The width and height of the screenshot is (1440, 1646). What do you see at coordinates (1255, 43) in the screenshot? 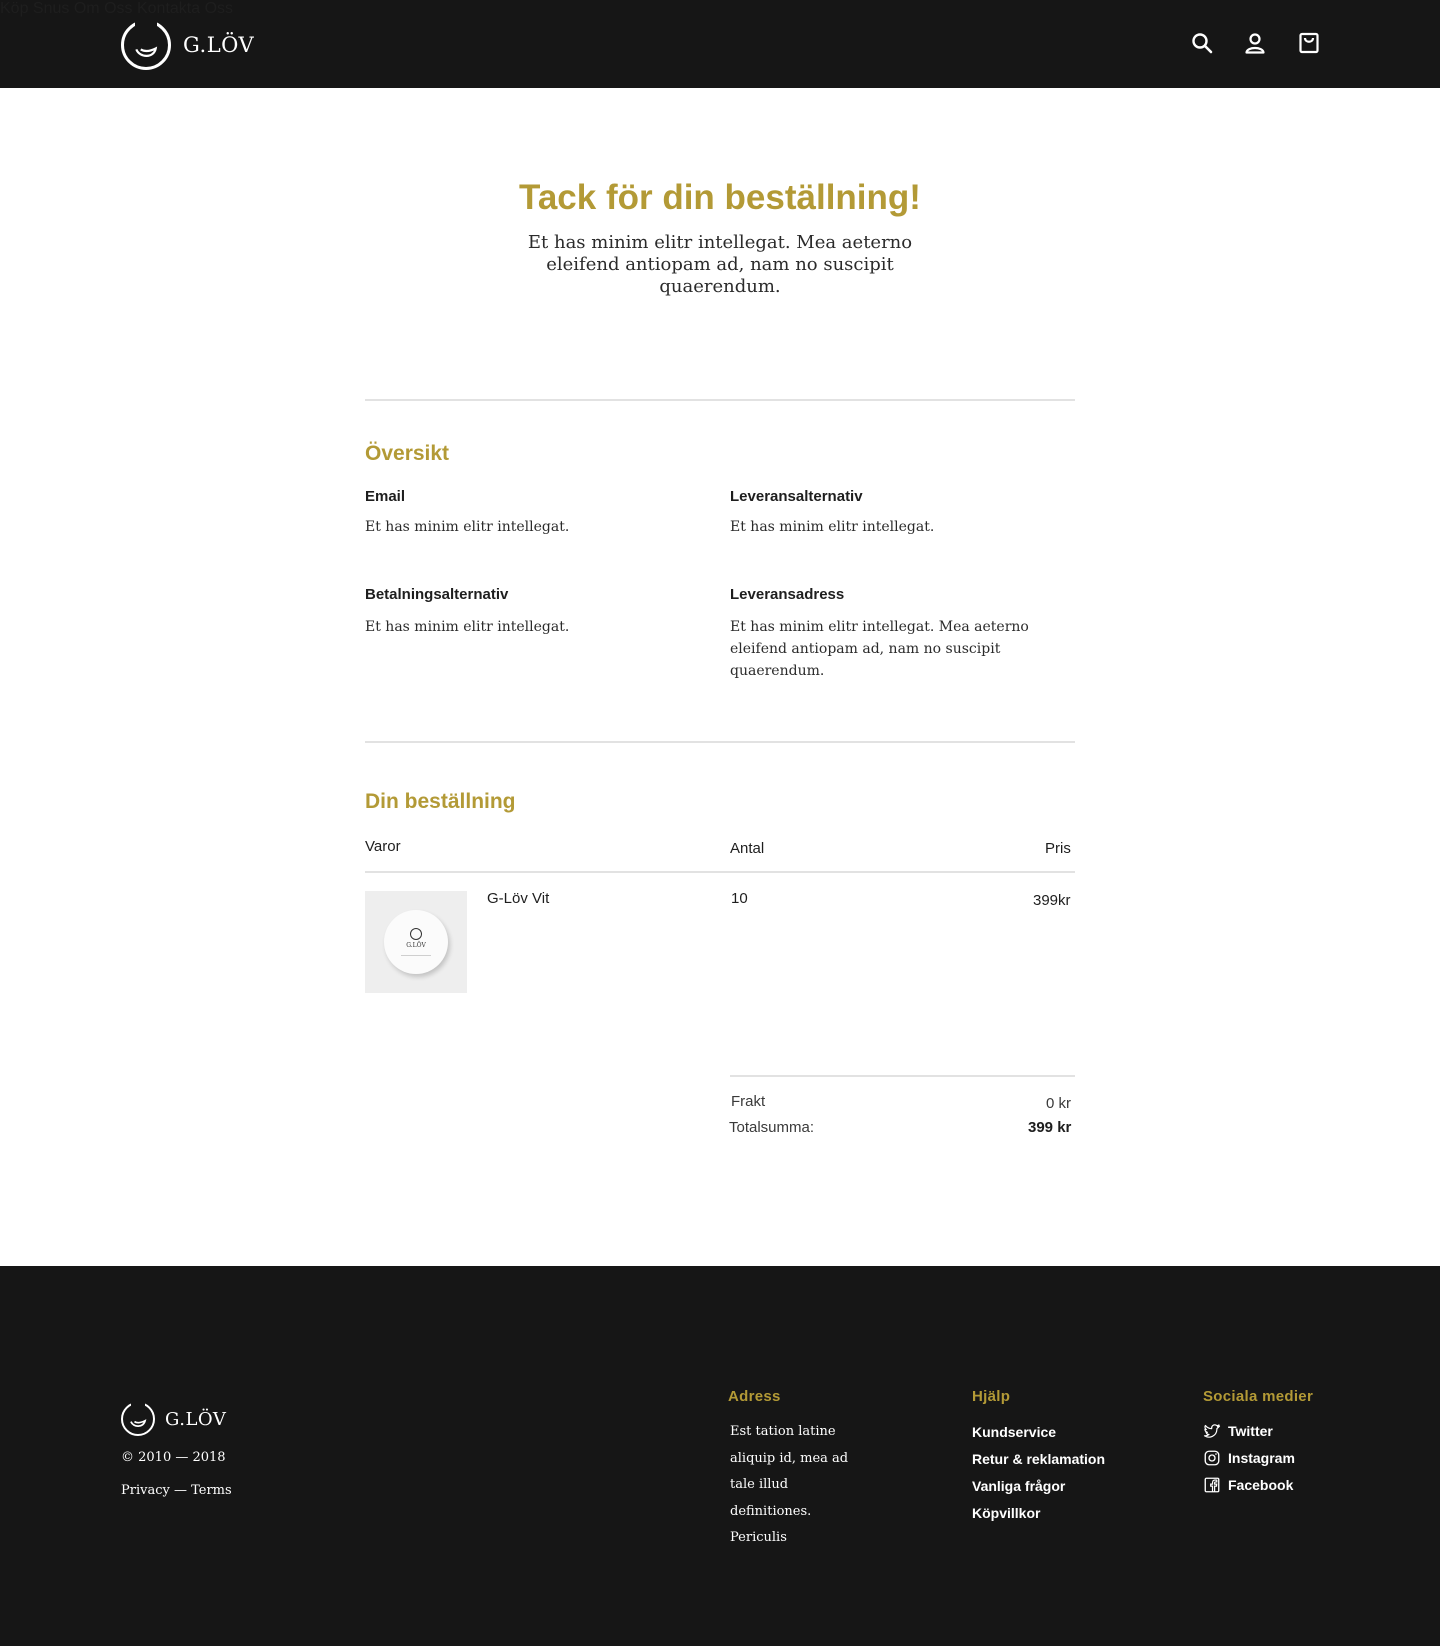
I see `user-icon` at bounding box center [1255, 43].